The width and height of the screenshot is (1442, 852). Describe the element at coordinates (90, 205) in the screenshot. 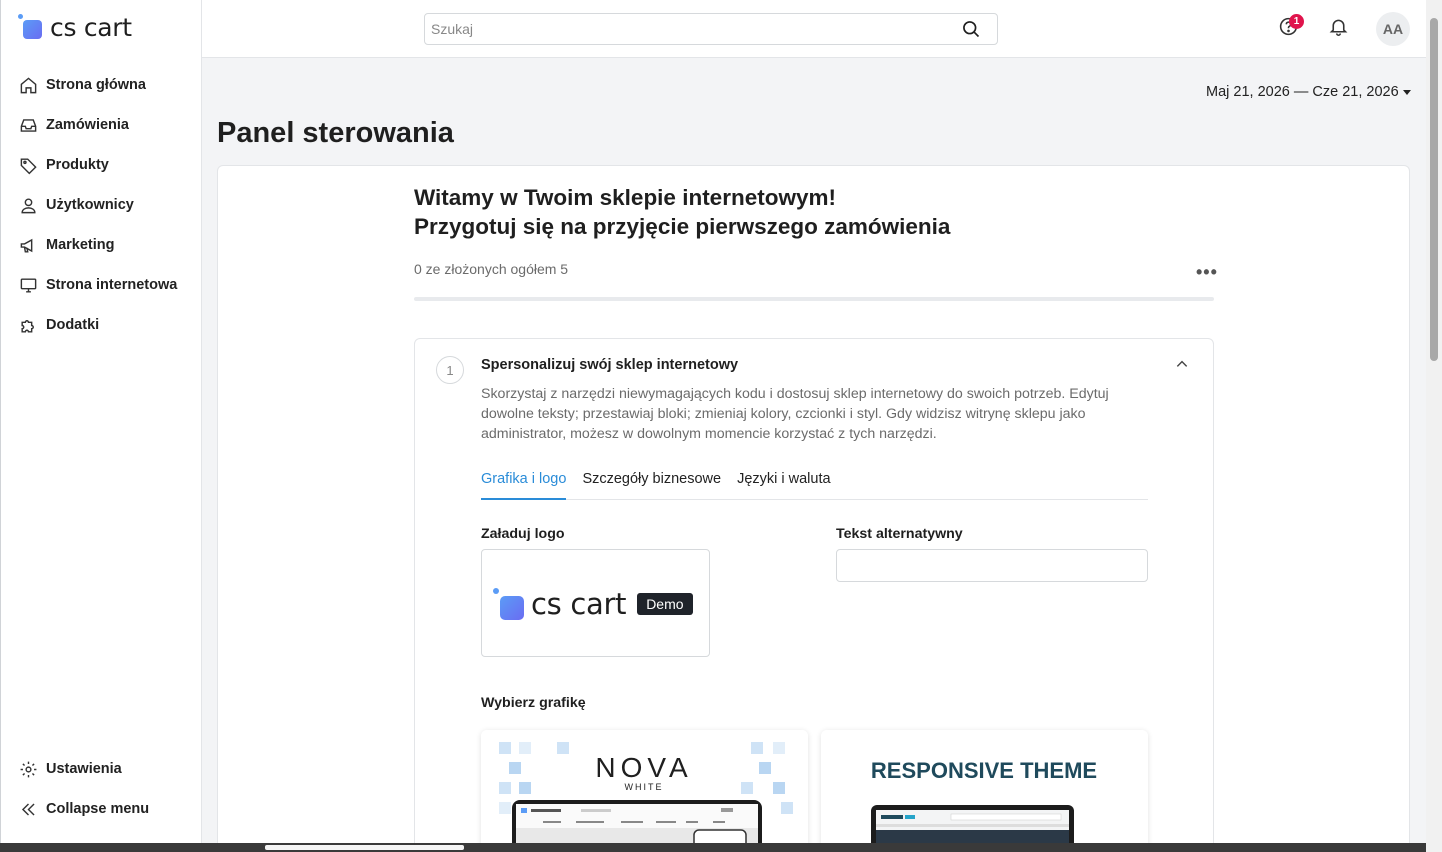

I see `sidebar-item-label: Użytkownicy` at that location.